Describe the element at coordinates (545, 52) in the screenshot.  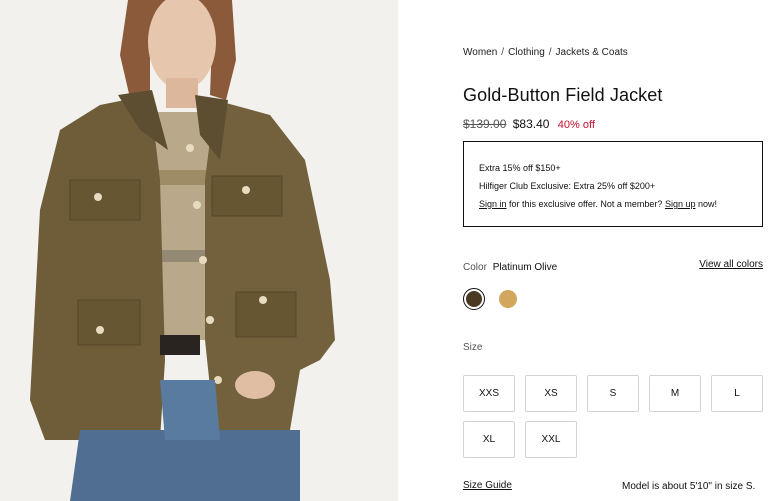
I see `breadcrumb: Women / Clothing / Jackets & Coats` at that location.